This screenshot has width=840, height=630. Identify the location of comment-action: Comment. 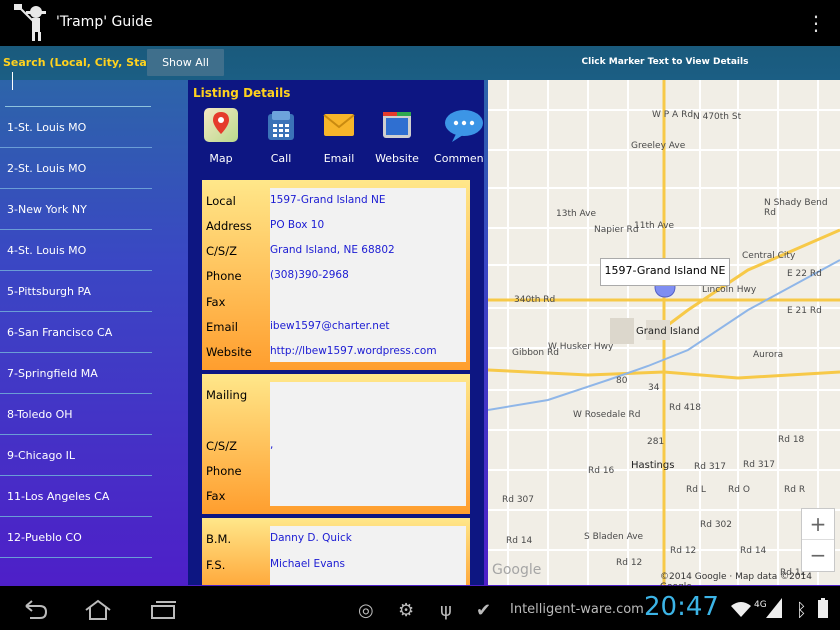
(455, 136).